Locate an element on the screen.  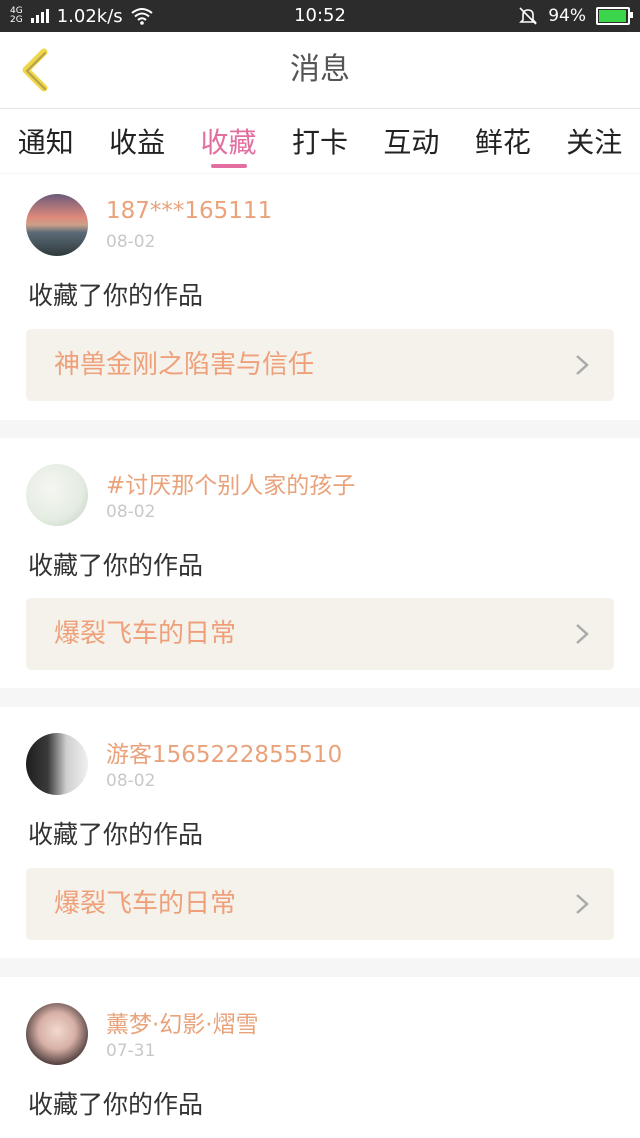
work-link: 神兽金刚之陷害与信任 is located at coordinates (320, 365).